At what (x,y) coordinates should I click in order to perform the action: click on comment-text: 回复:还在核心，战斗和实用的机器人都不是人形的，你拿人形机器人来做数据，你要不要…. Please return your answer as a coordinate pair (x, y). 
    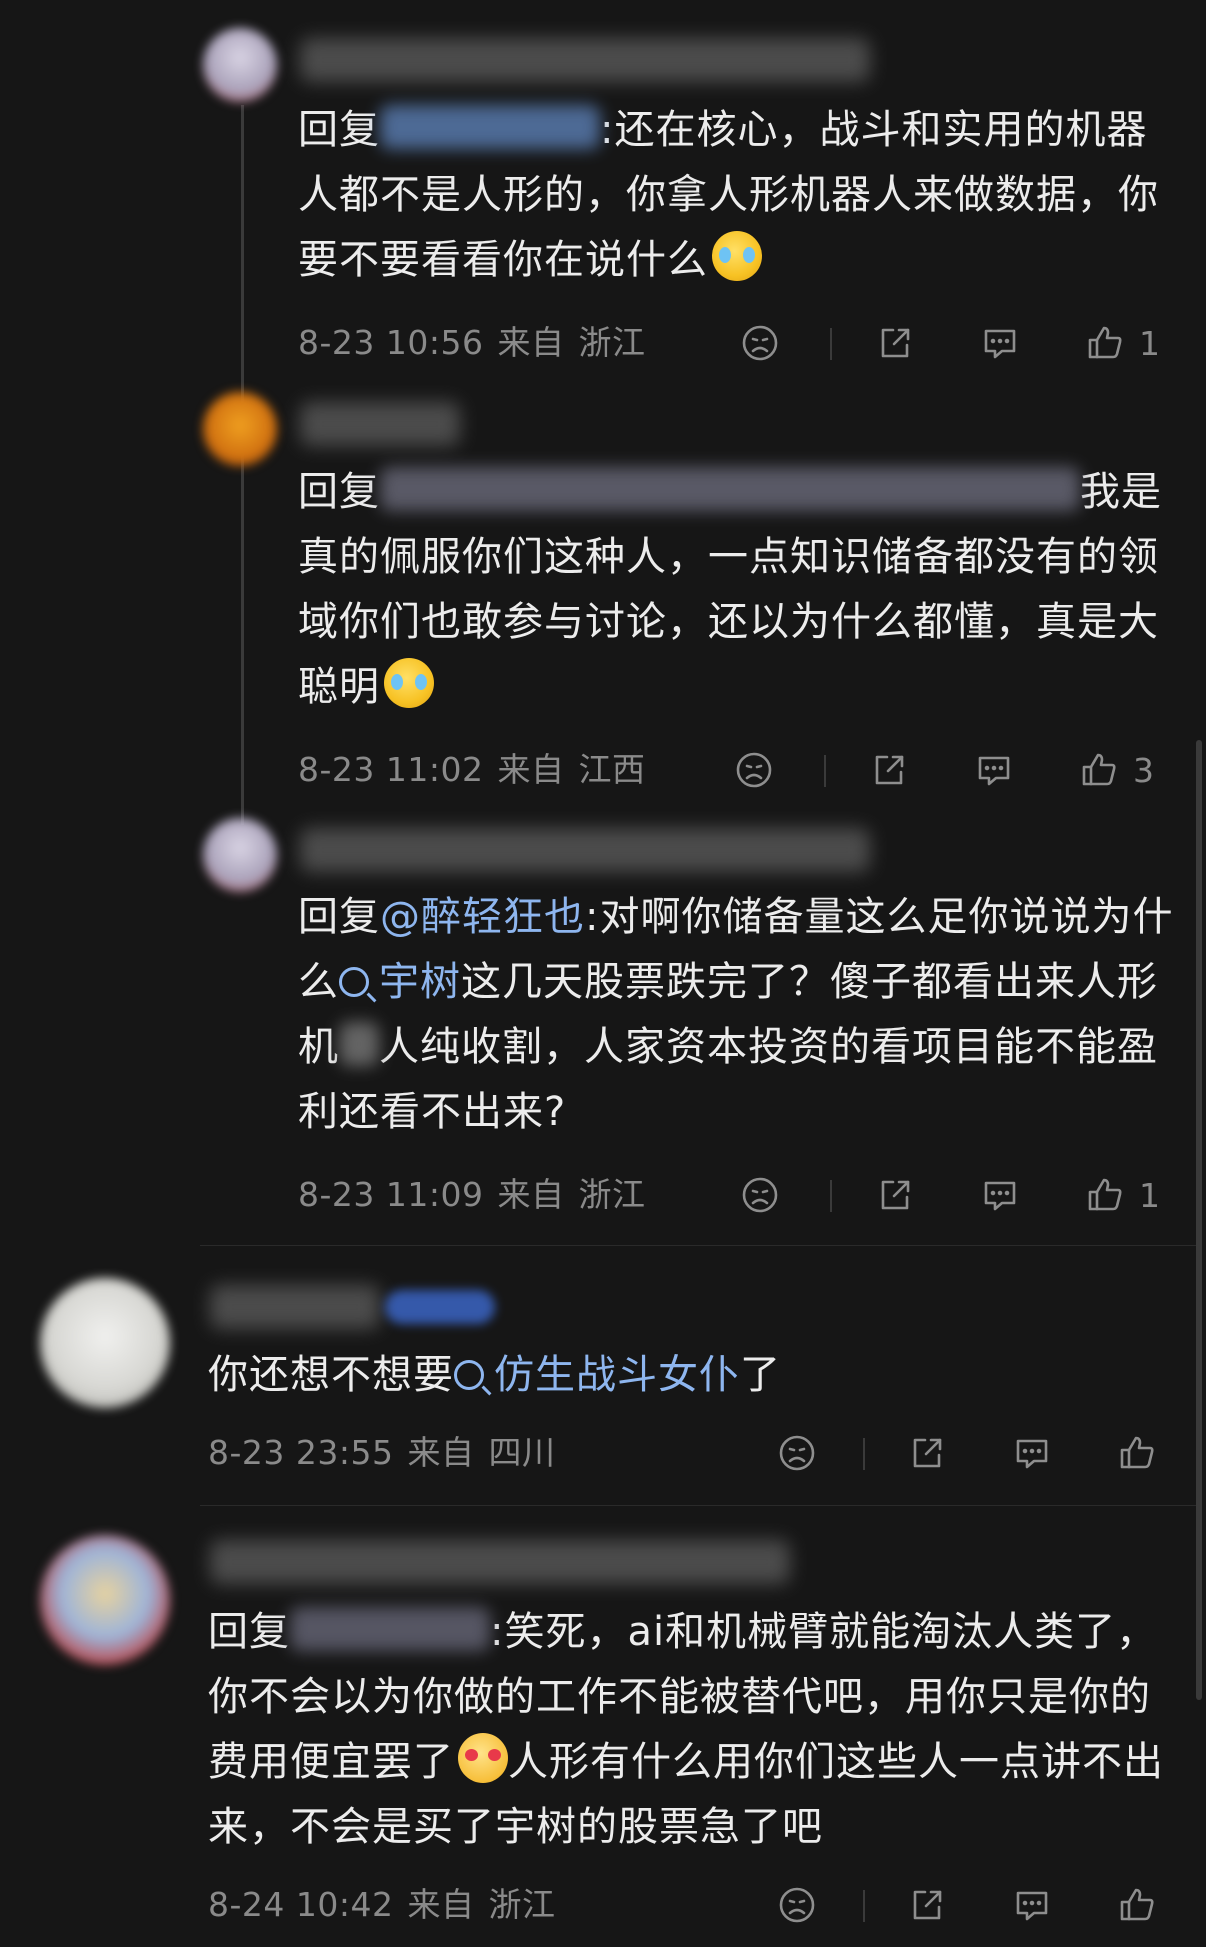
    Looking at the image, I should click on (728, 194).